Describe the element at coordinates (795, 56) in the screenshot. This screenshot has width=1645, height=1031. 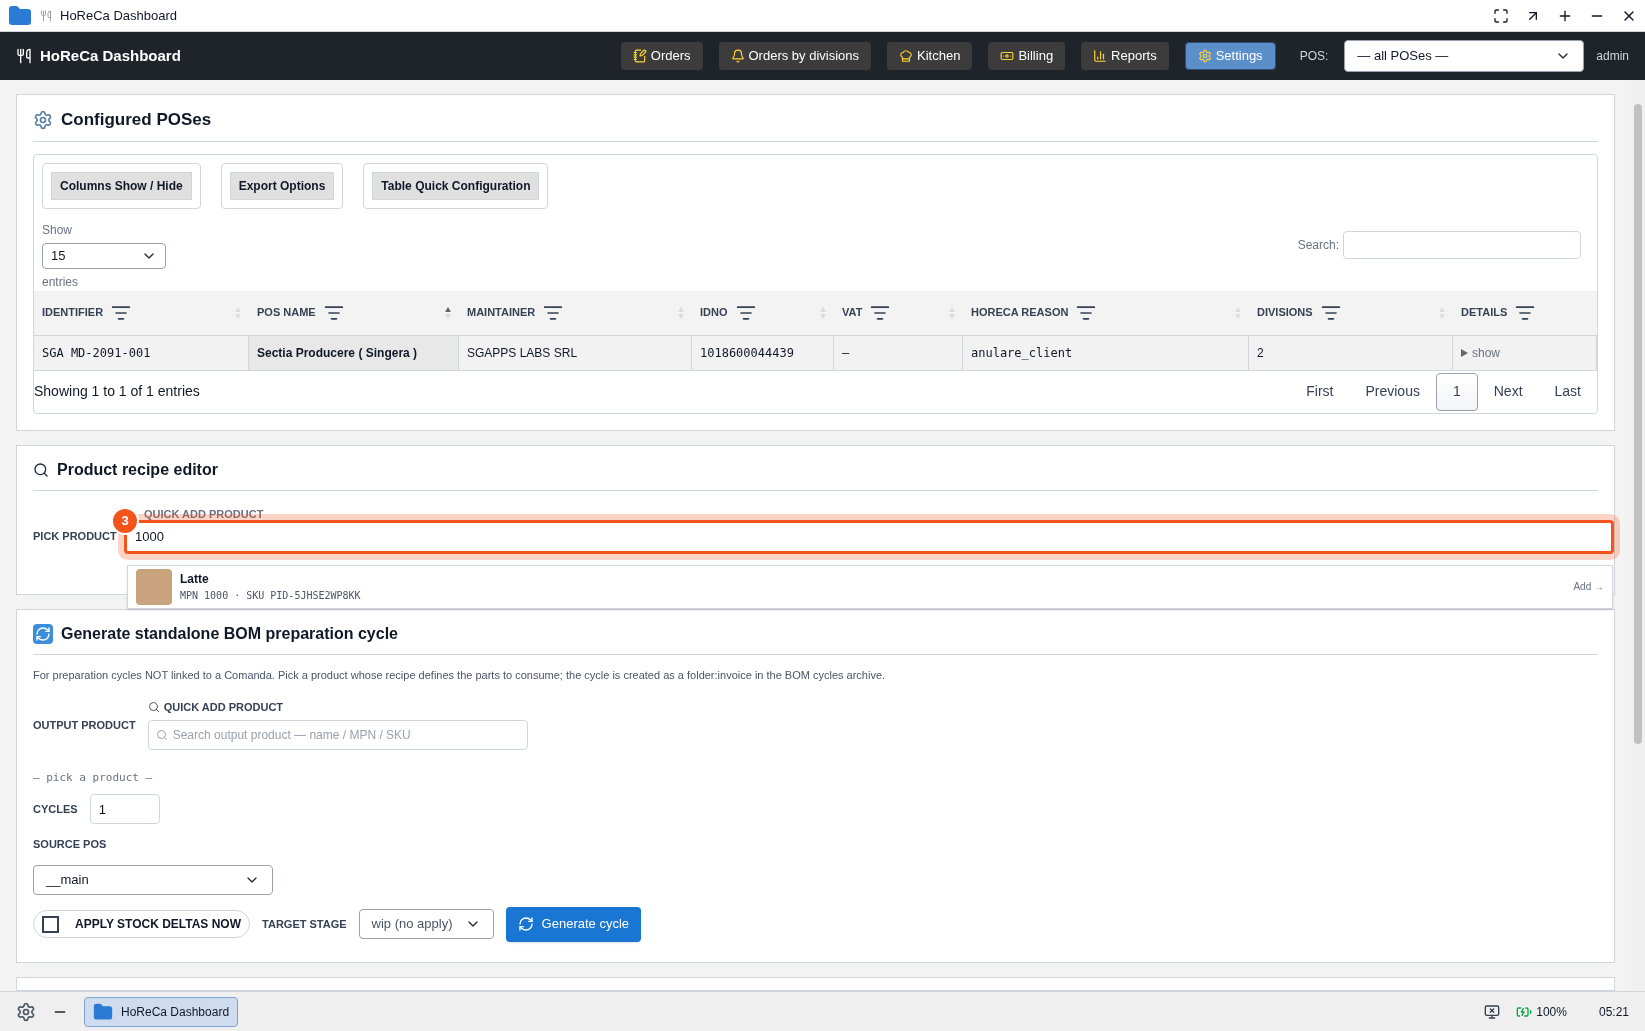
I see `nav-button: Orders by divisions` at that location.